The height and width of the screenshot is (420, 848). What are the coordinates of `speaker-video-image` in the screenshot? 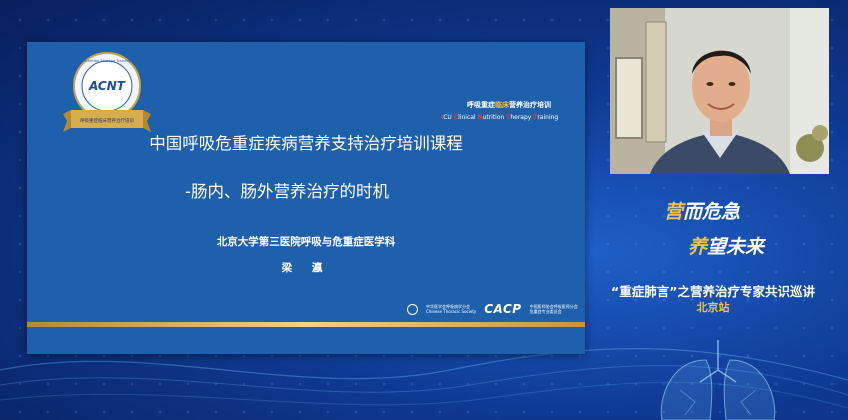 It's located at (719, 91).